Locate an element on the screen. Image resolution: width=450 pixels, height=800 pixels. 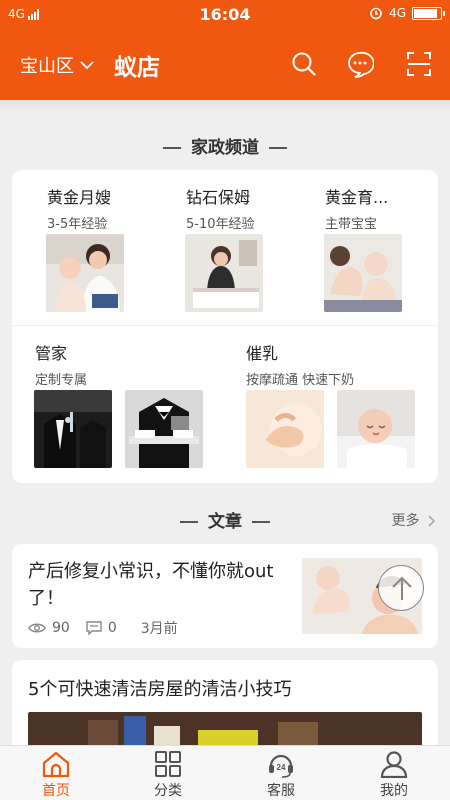
user-icon is located at coordinates (394, 764).